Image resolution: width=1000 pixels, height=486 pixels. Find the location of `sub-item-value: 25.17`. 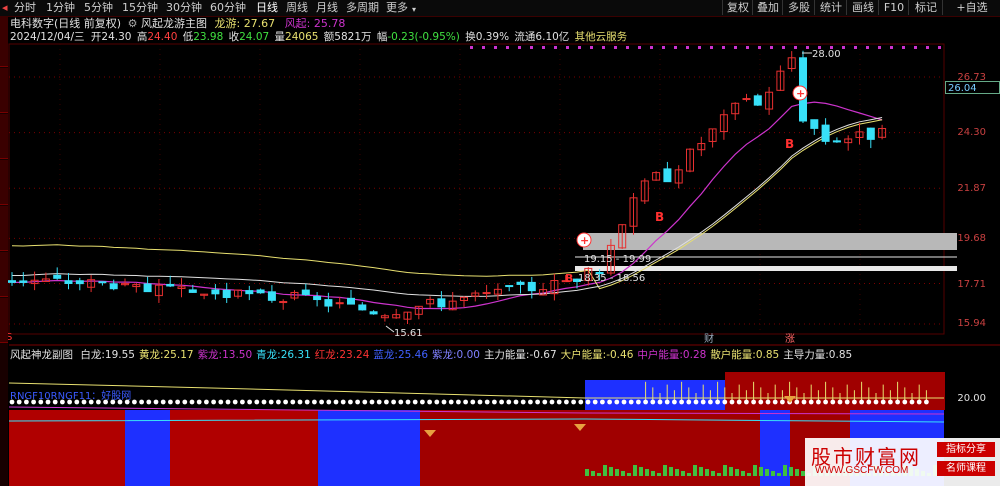

sub-item-value: 25.17 is located at coordinates (178, 355).